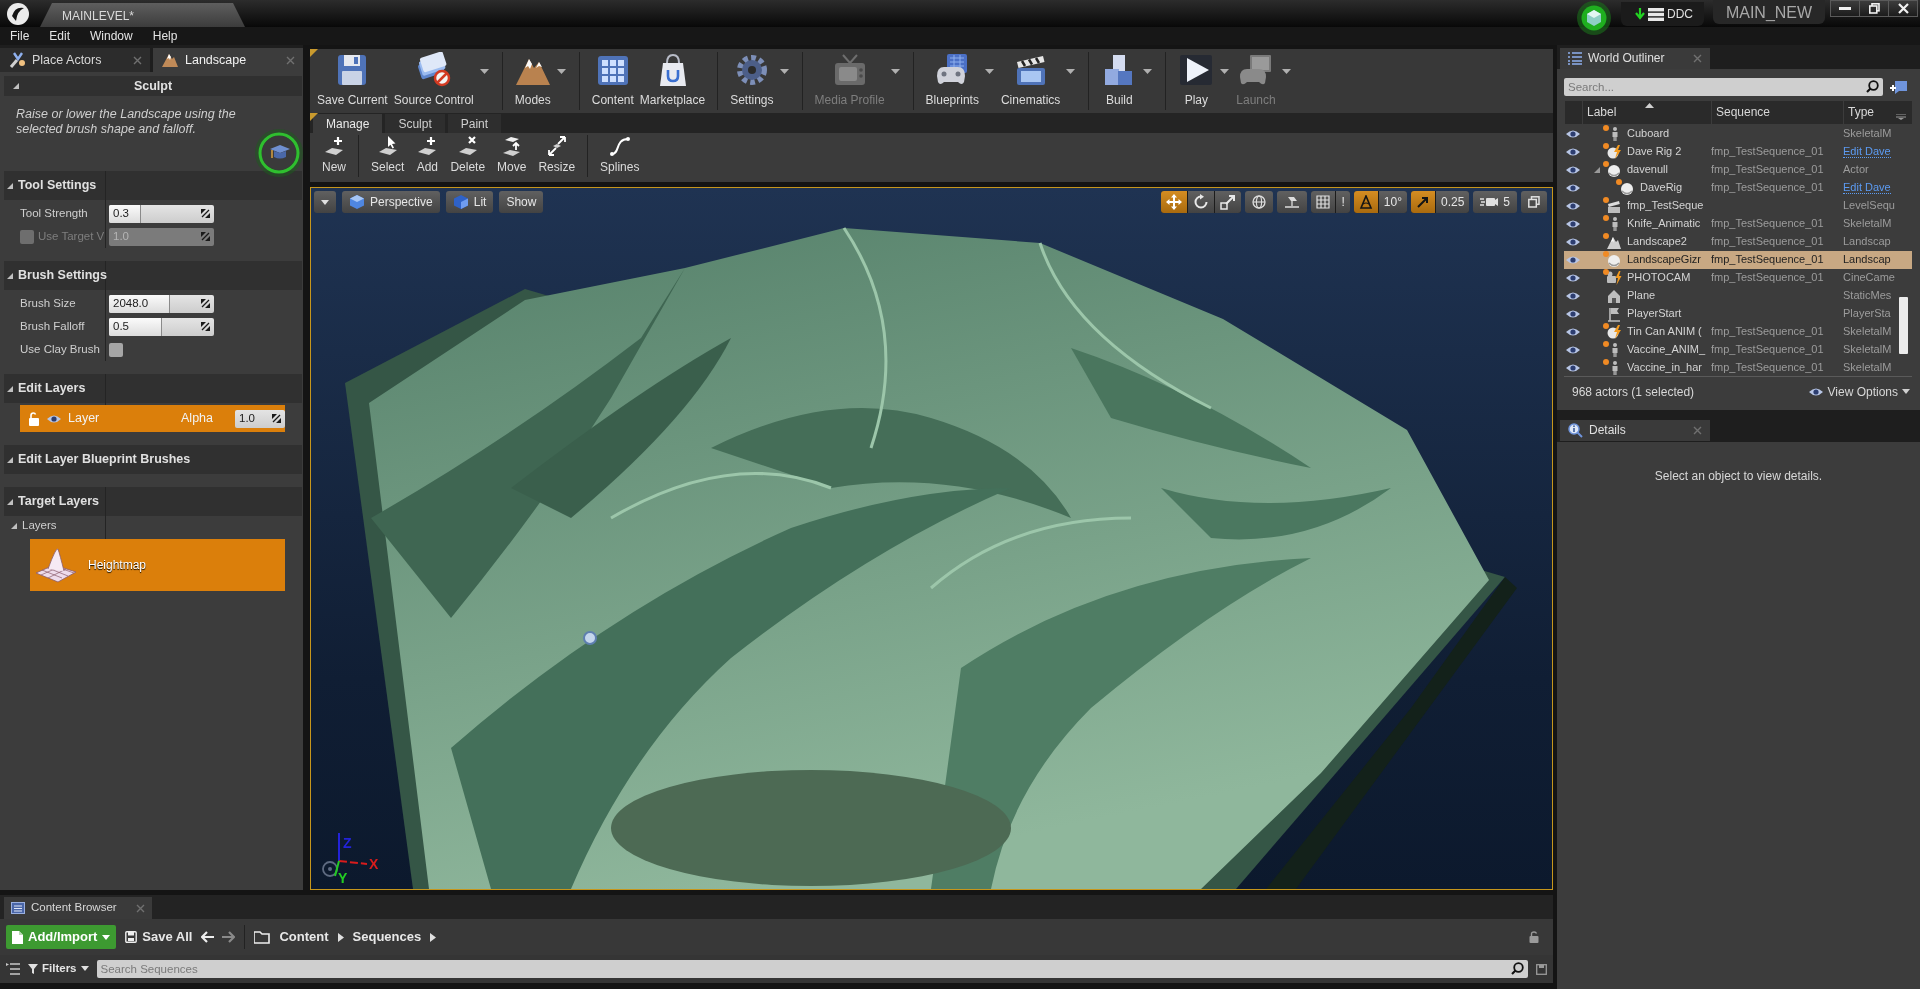 The height and width of the screenshot is (989, 1920). I want to click on tool-button: New, so click(334, 155).